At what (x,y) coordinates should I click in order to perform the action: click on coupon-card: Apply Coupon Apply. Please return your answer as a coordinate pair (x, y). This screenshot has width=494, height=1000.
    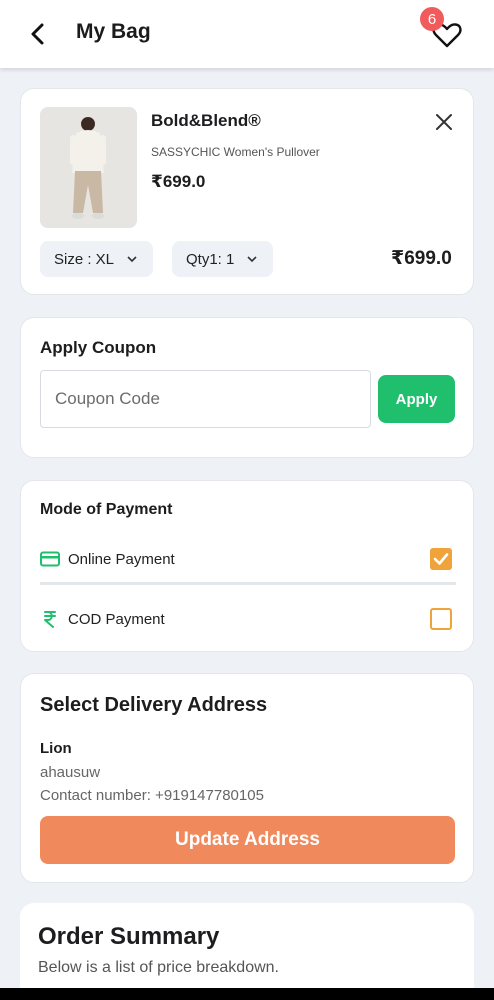
    Looking at the image, I should click on (247, 387).